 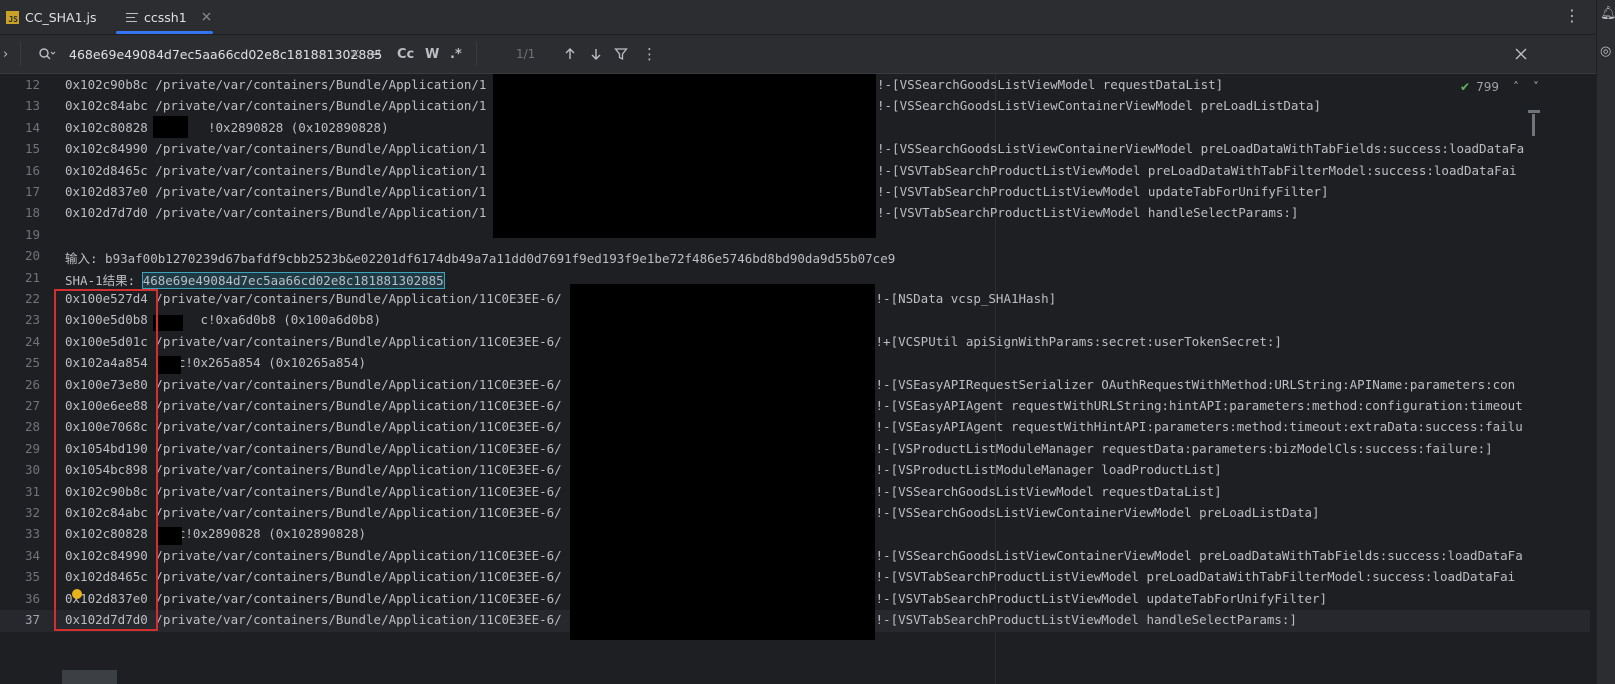 I want to click on inspection-widget: ✔ 799 ˄ ˅, so click(x=1499, y=87).